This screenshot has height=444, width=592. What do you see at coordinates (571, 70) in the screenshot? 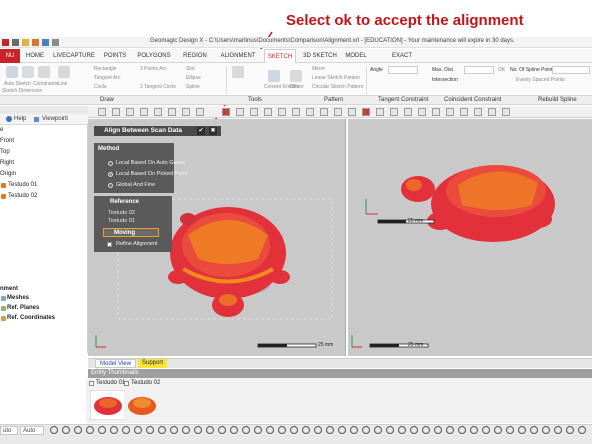
I see `spline-points-field` at bounding box center [571, 70].